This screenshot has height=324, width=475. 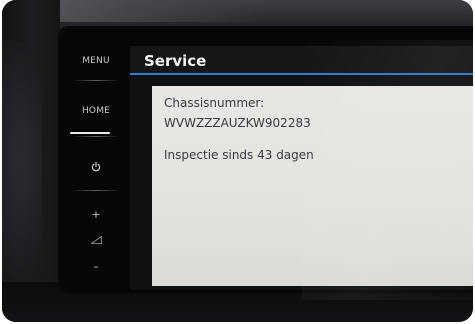 What do you see at coordinates (96, 61) in the screenshot?
I see `menu-button: MENU` at bounding box center [96, 61].